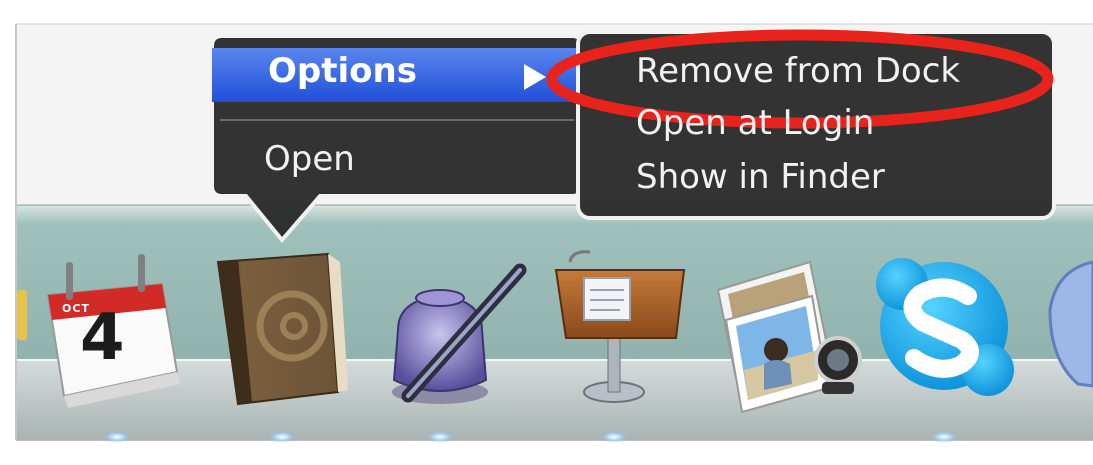  What do you see at coordinates (282, 437) in the screenshot?
I see `running-indicator-address-book` at bounding box center [282, 437].